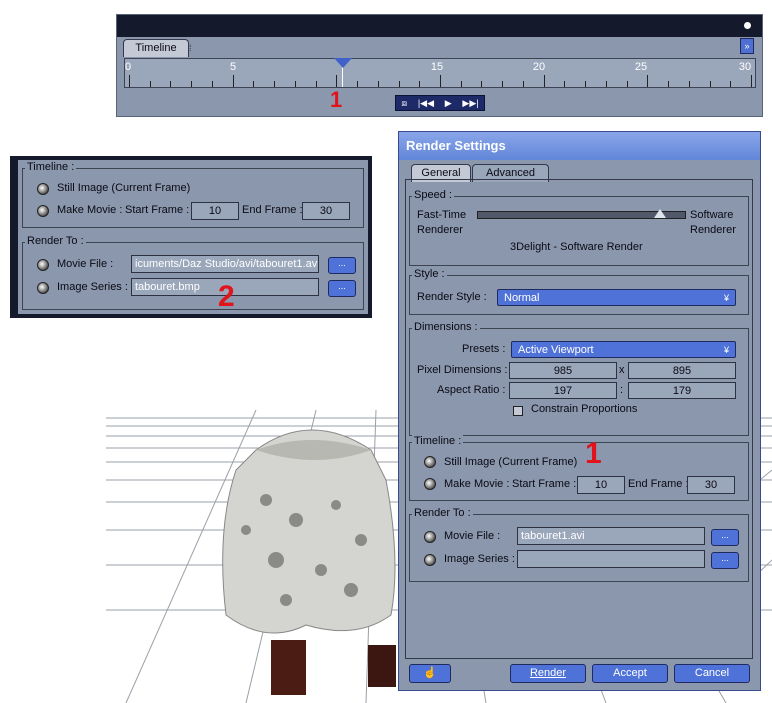  Describe the element at coordinates (124, 188) in the screenshot. I see `still-image-label: Still Image (Current Frame)` at that location.